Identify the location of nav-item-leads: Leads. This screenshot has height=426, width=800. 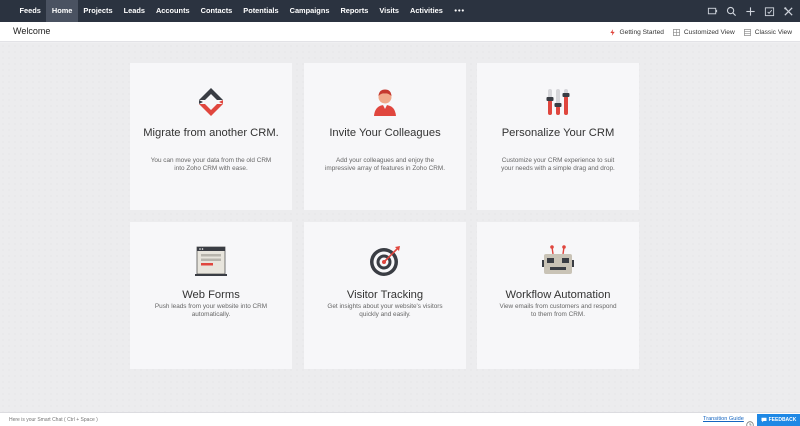
(134, 11).